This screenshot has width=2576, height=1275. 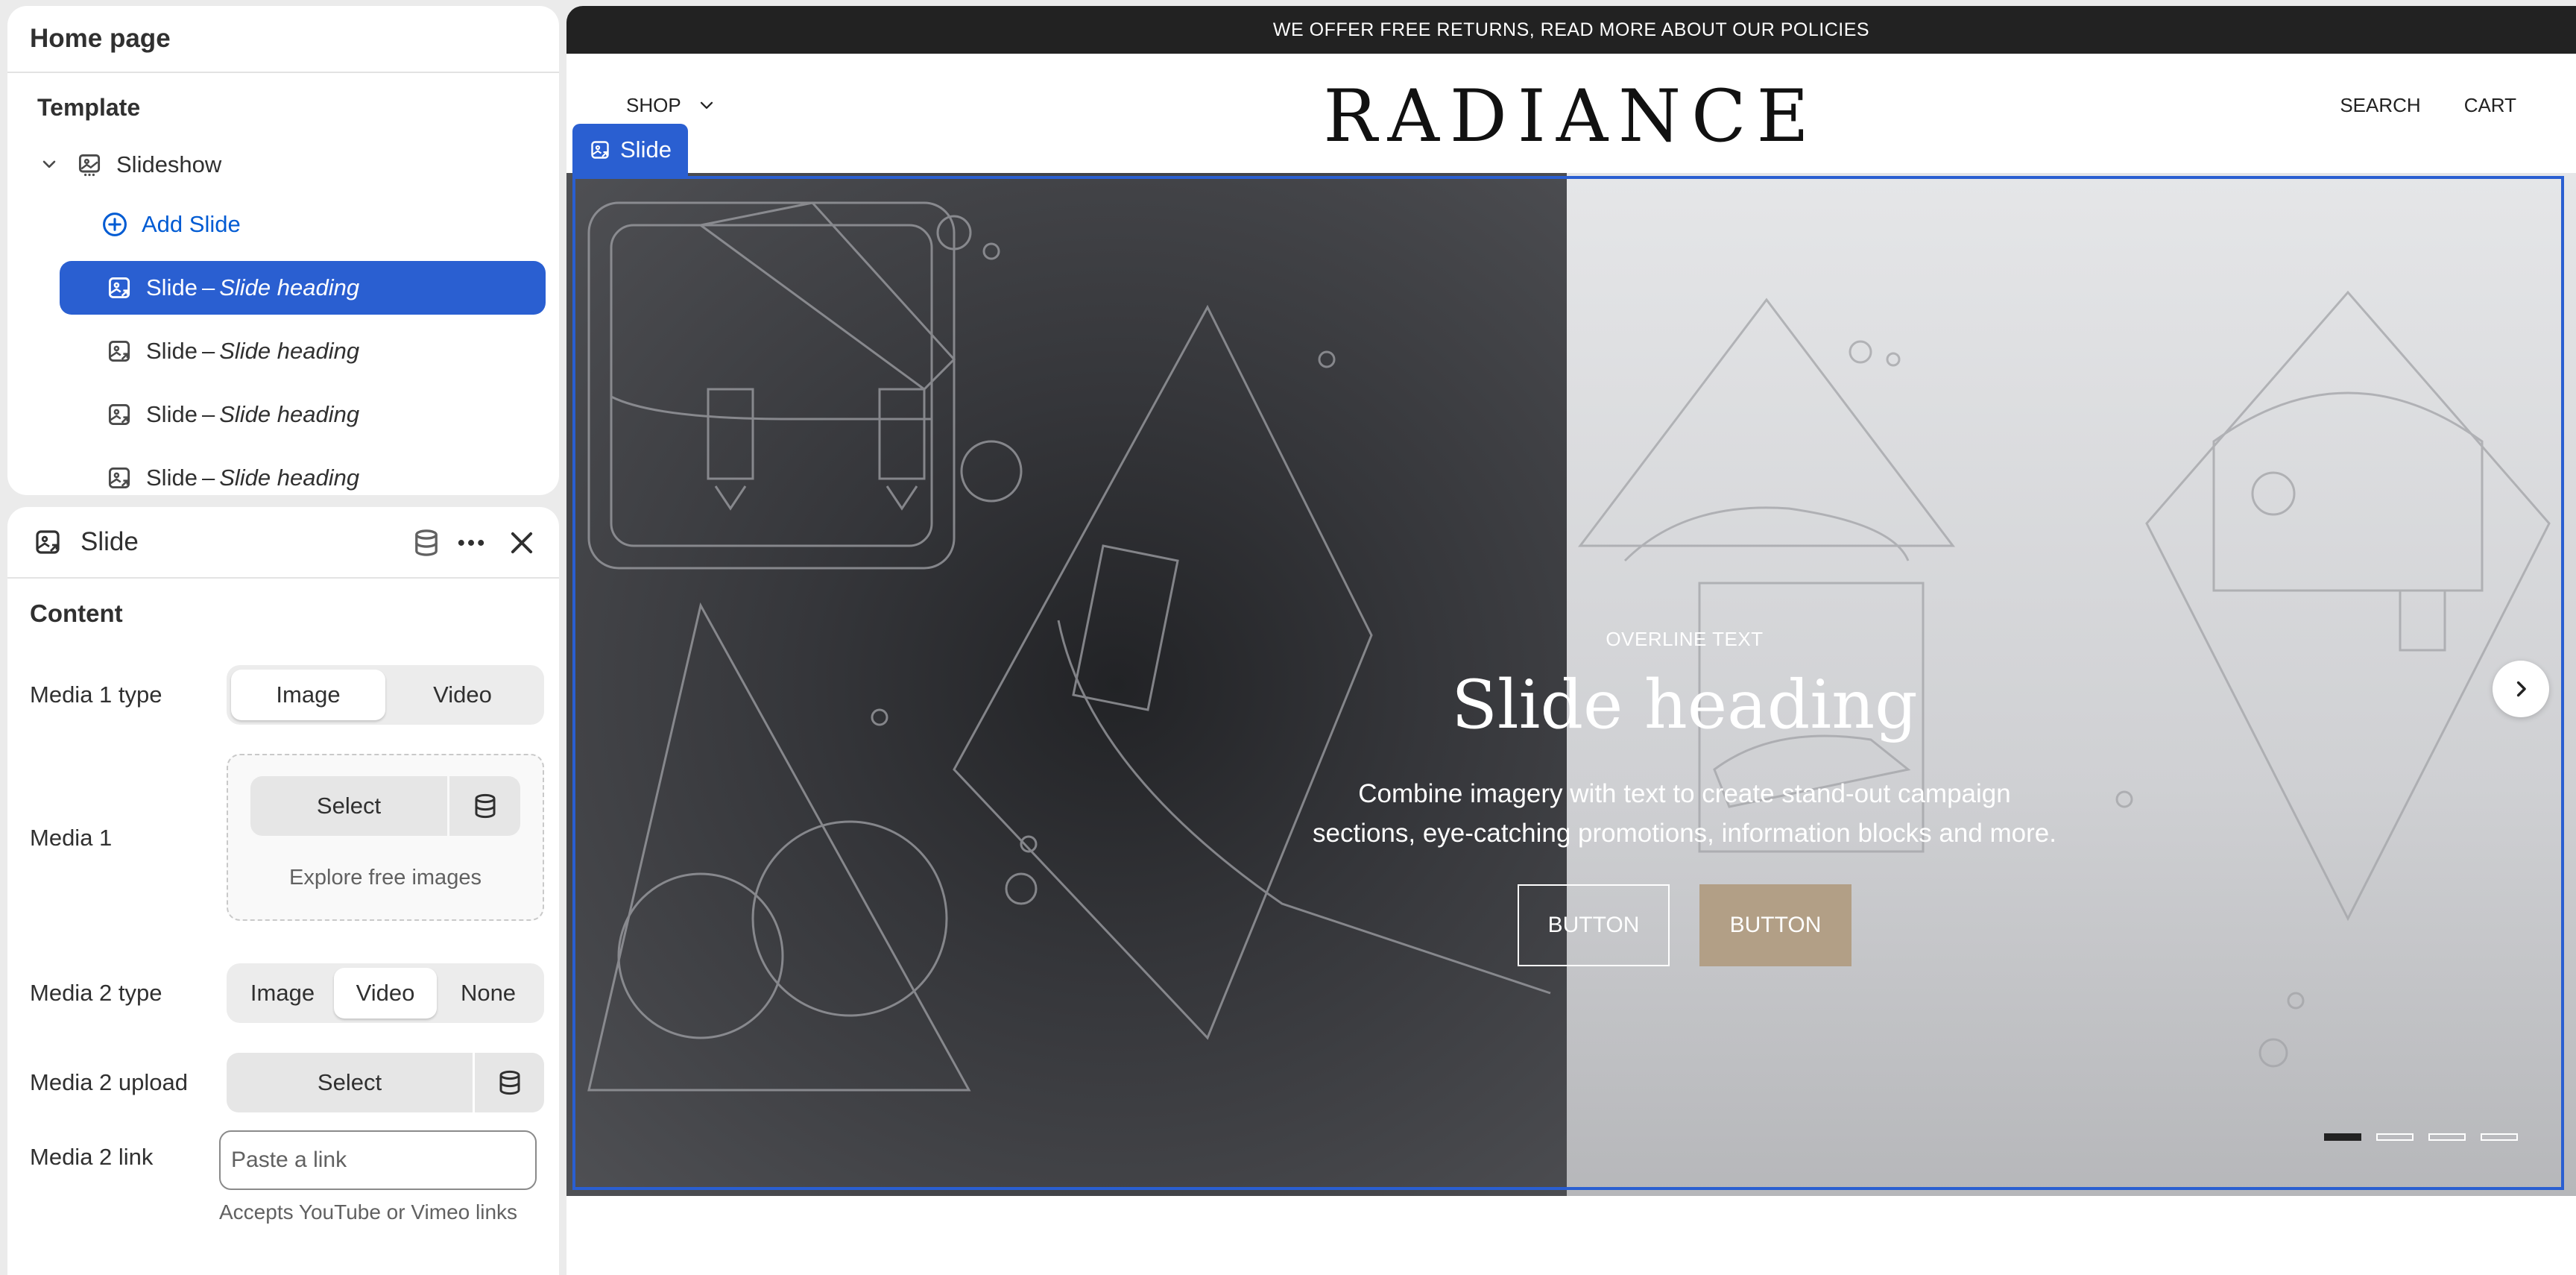 What do you see at coordinates (646, 149) in the screenshot?
I see `selected-slide-tag-label: Slide` at bounding box center [646, 149].